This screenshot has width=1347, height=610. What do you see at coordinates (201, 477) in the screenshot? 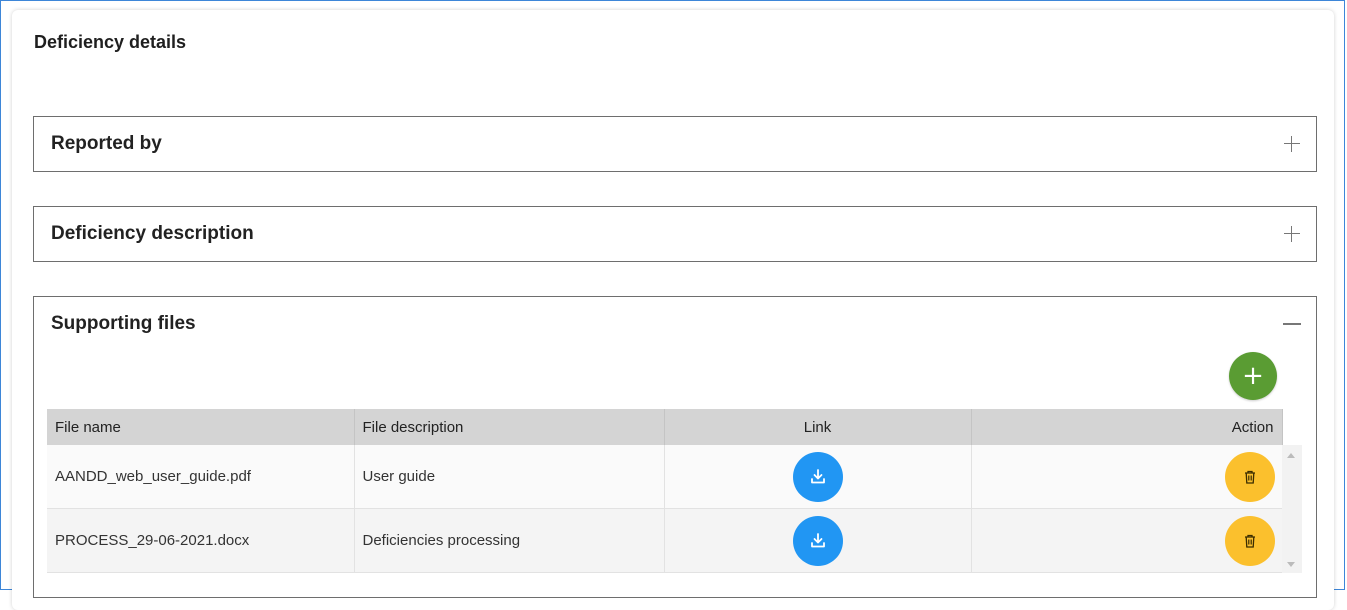
I see `file-name-cell: AANDD_web_user_guide.pdf` at bounding box center [201, 477].